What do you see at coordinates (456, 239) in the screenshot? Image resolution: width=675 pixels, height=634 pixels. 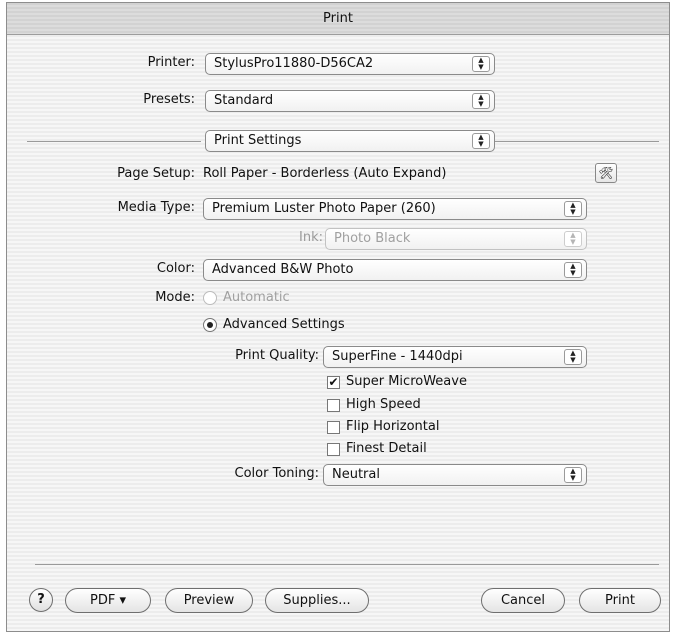 I see `ink-popup: Photo Black ▲ ▼` at bounding box center [456, 239].